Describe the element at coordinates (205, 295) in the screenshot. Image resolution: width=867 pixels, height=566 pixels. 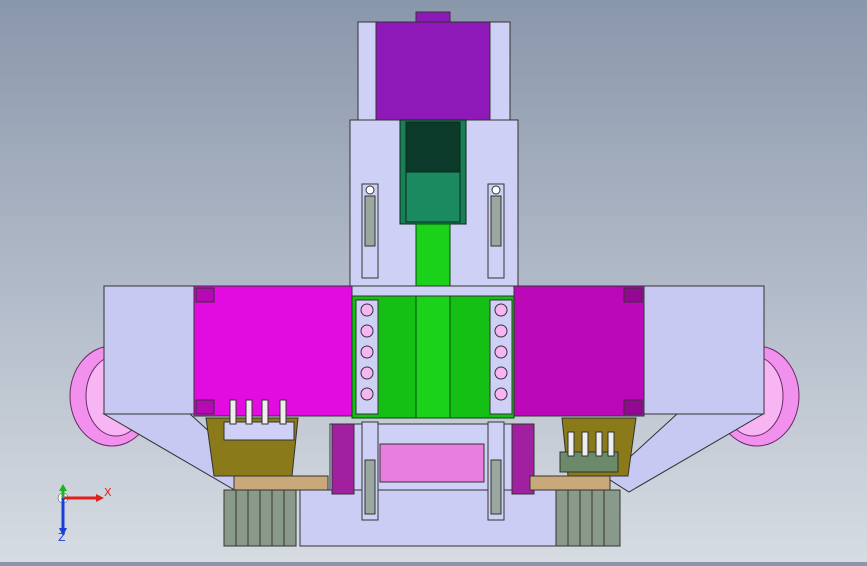
I see `left-side-block-tab` at that location.